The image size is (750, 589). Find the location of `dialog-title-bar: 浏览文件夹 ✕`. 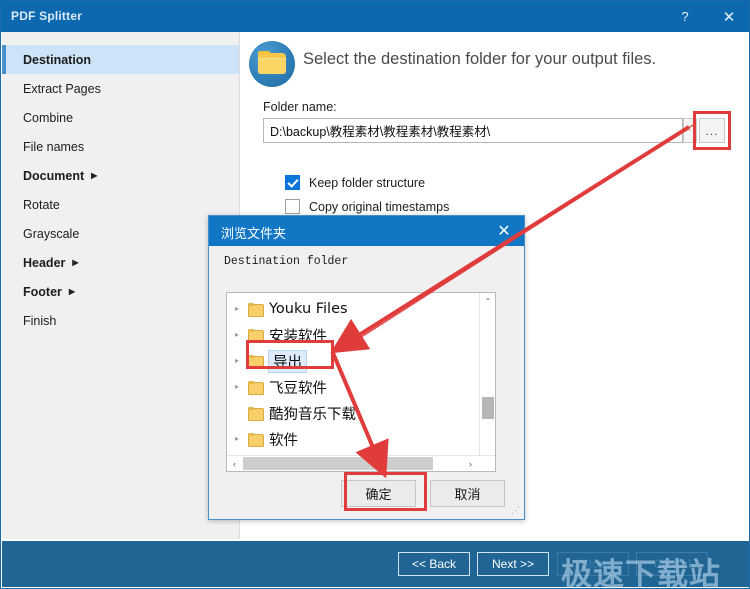

dialog-title-bar: 浏览文件夹 ✕ is located at coordinates (366, 231).